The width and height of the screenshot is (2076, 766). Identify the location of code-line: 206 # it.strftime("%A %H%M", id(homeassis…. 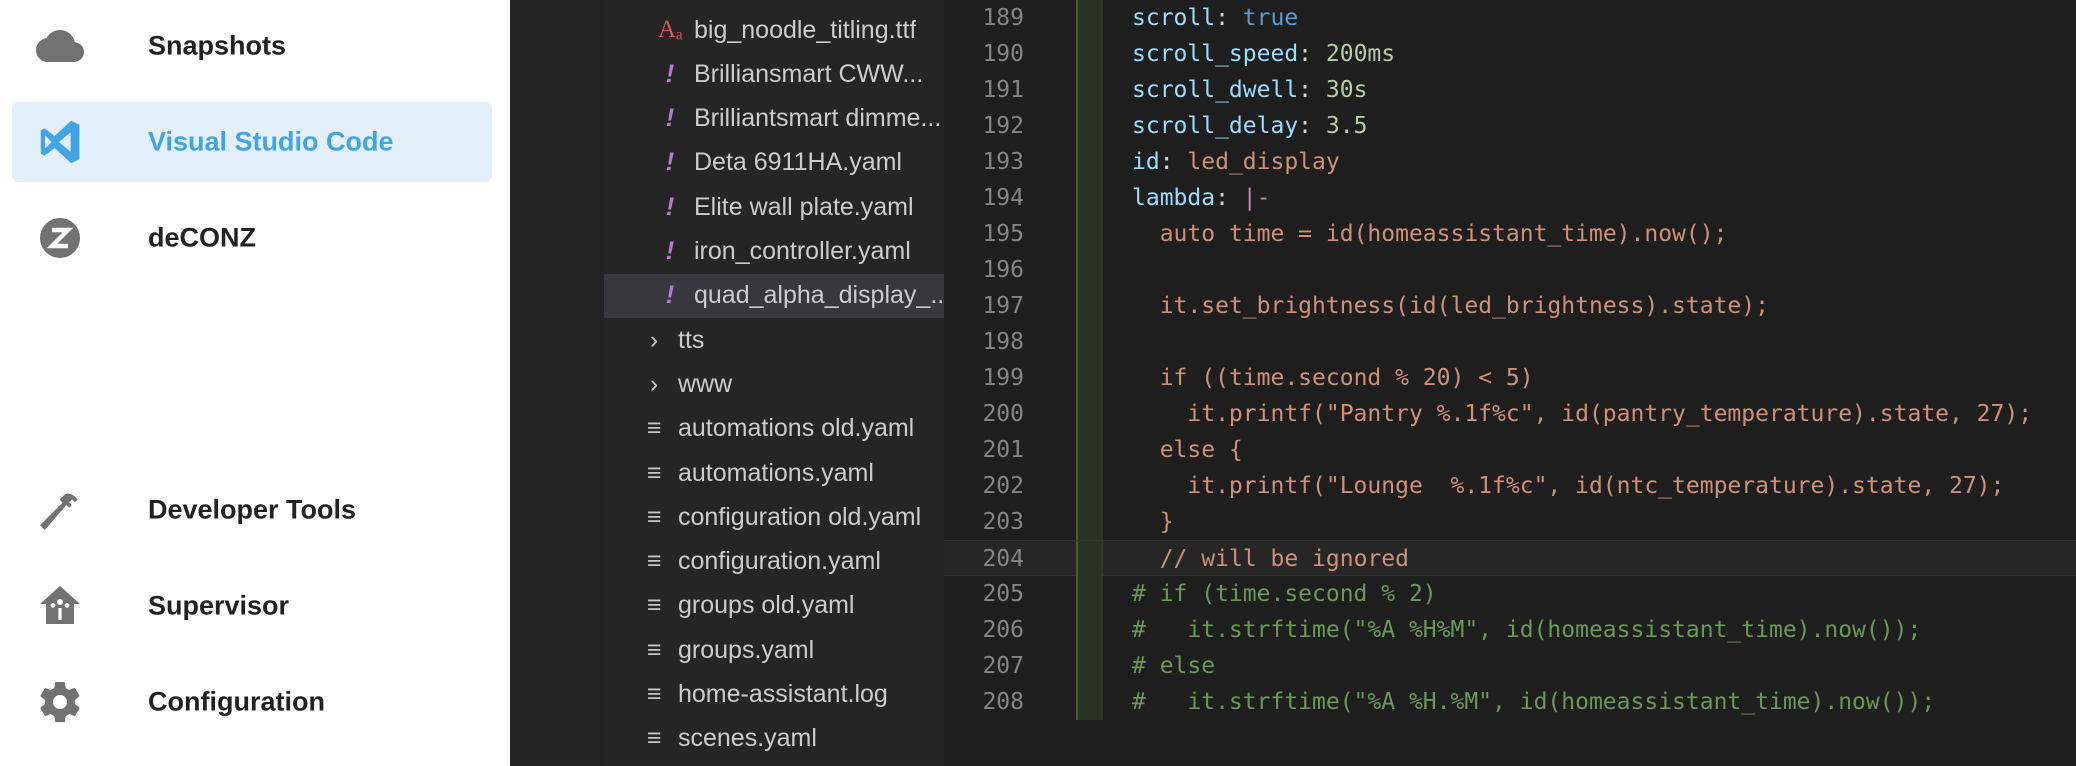
(1510, 630).